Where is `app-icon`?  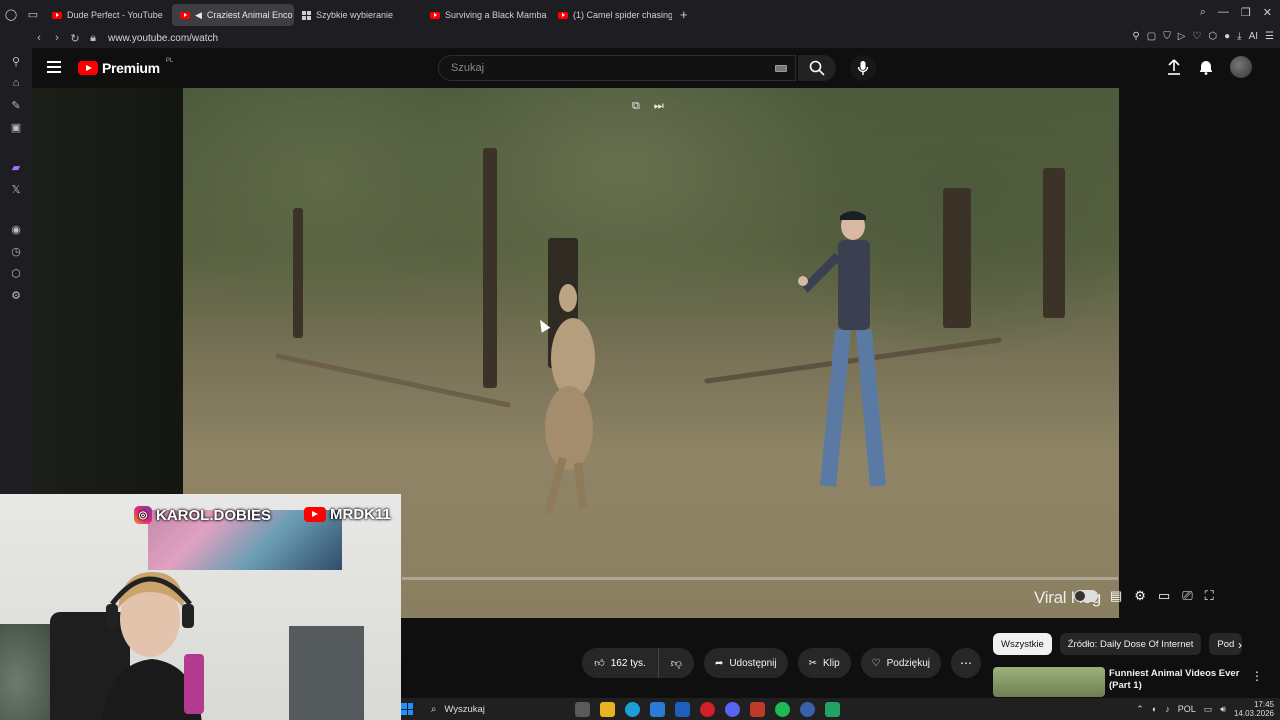
app-icon is located at coordinates (832, 709).